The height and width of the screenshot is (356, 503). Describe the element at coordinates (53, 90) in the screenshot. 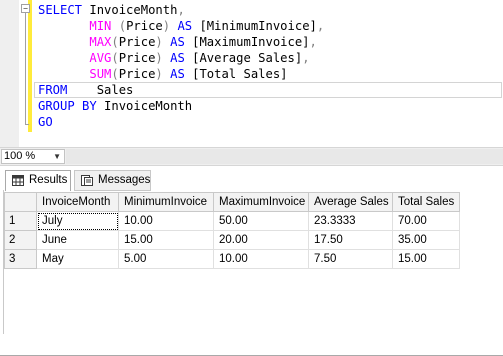

I see `code-token: FROM` at that location.